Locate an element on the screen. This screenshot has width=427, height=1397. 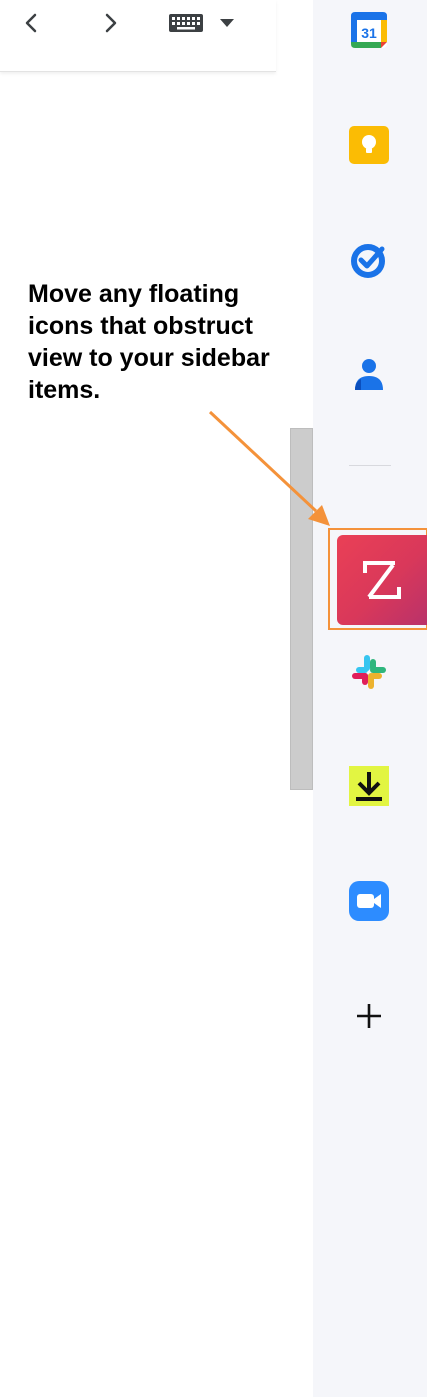
contacts-icon is located at coordinates (369, 374).